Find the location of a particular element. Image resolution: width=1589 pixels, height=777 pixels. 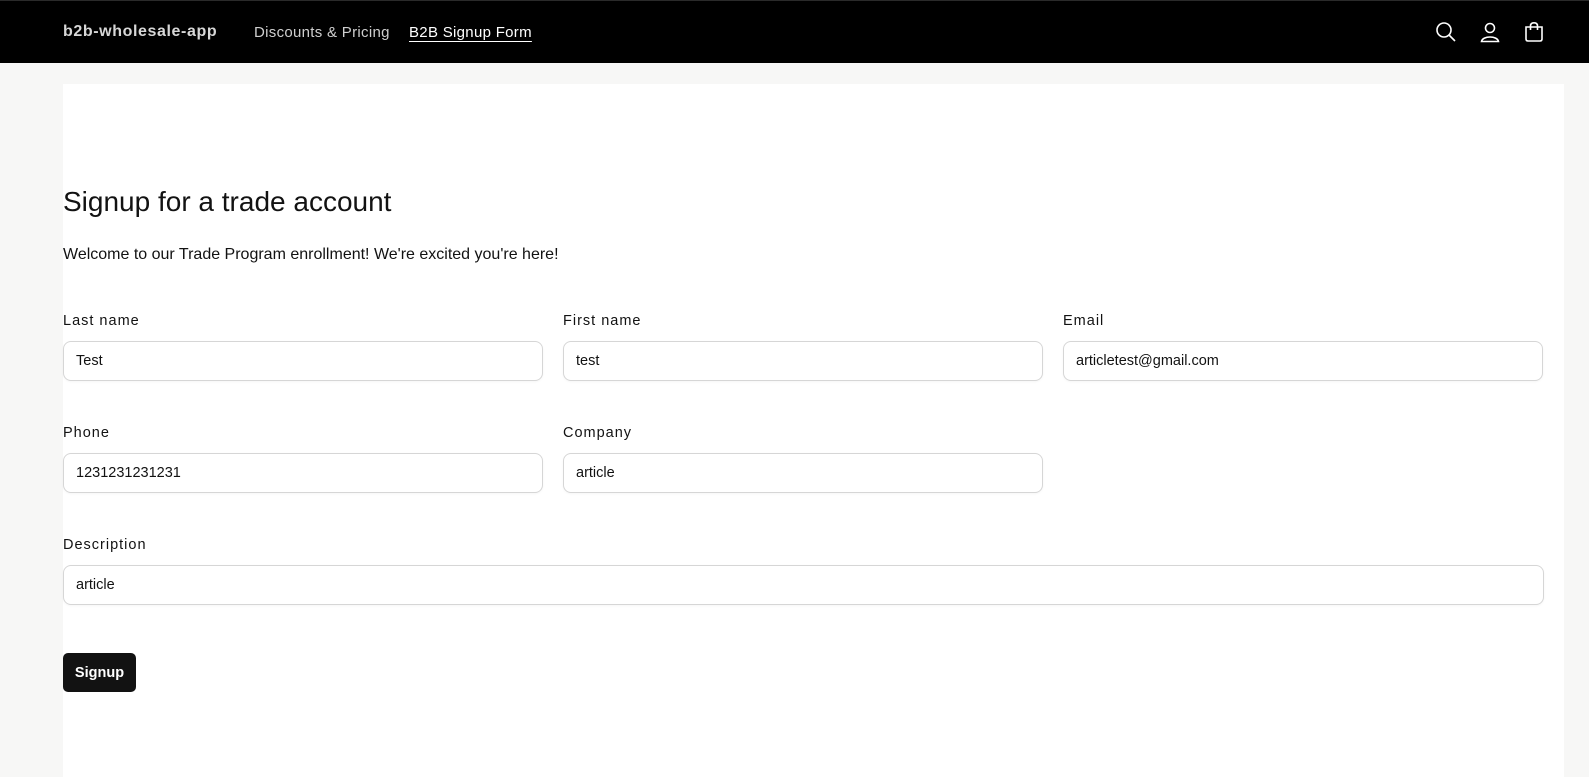

first-name-field is located at coordinates (803, 361).